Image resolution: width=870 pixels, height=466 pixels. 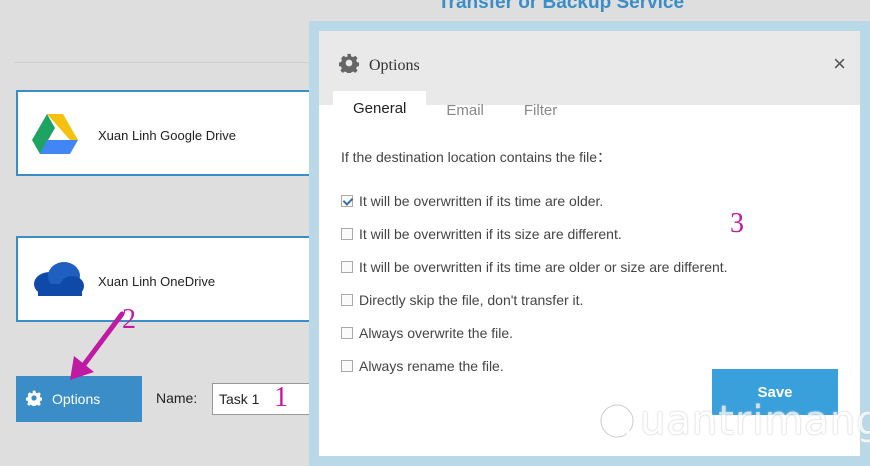 What do you see at coordinates (431, 365) in the screenshot?
I see `option-label: Always rename the file.` at bounding box center [431, 365].